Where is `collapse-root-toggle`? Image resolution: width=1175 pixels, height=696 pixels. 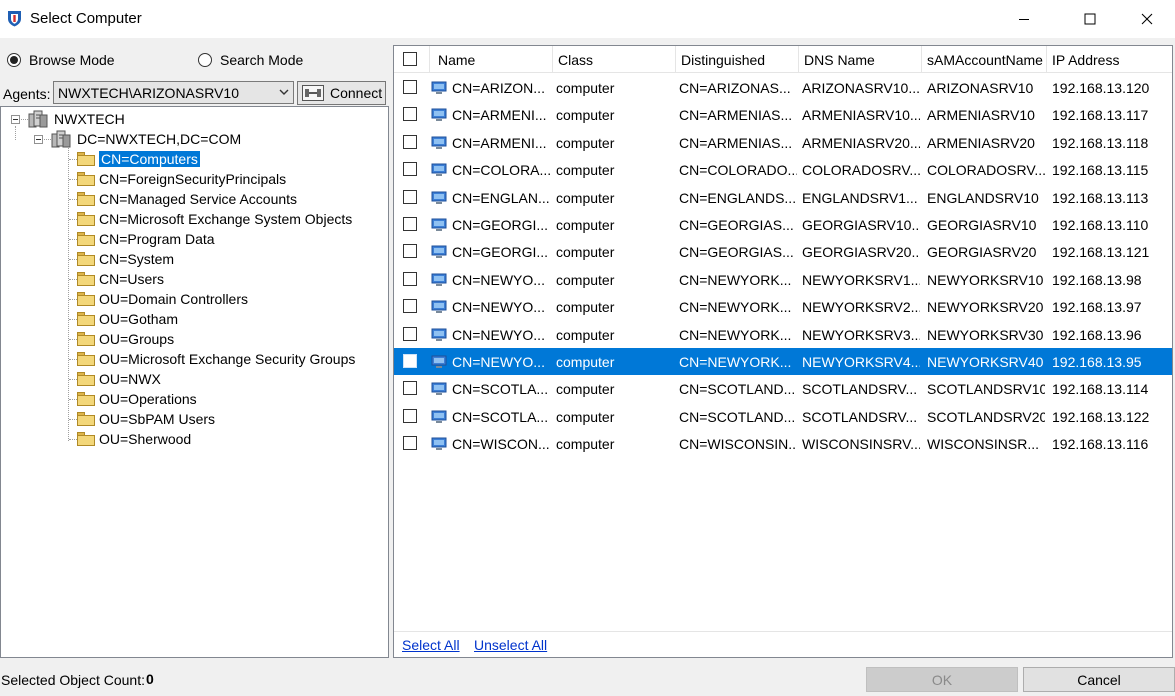 collapse-root-toggle is located at coordinates (15, 119).